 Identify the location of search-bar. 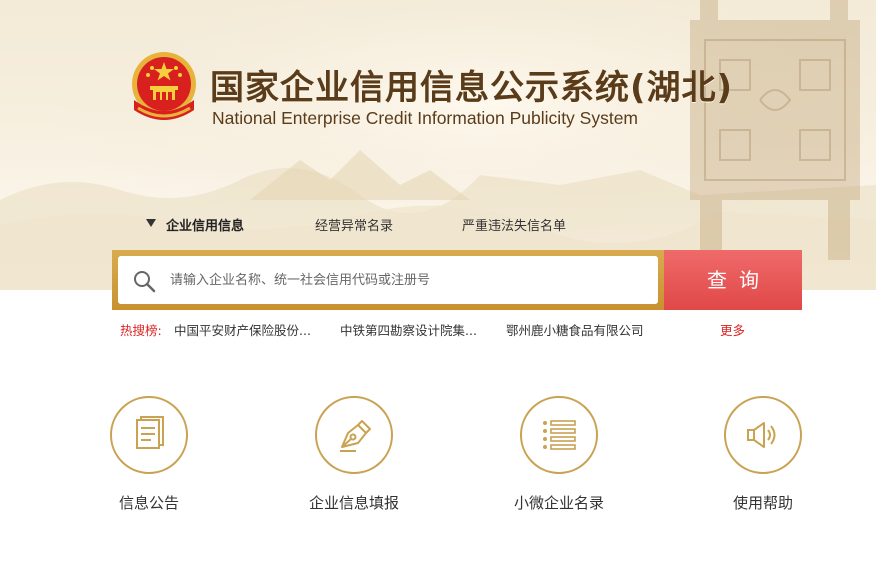
(388, 280).